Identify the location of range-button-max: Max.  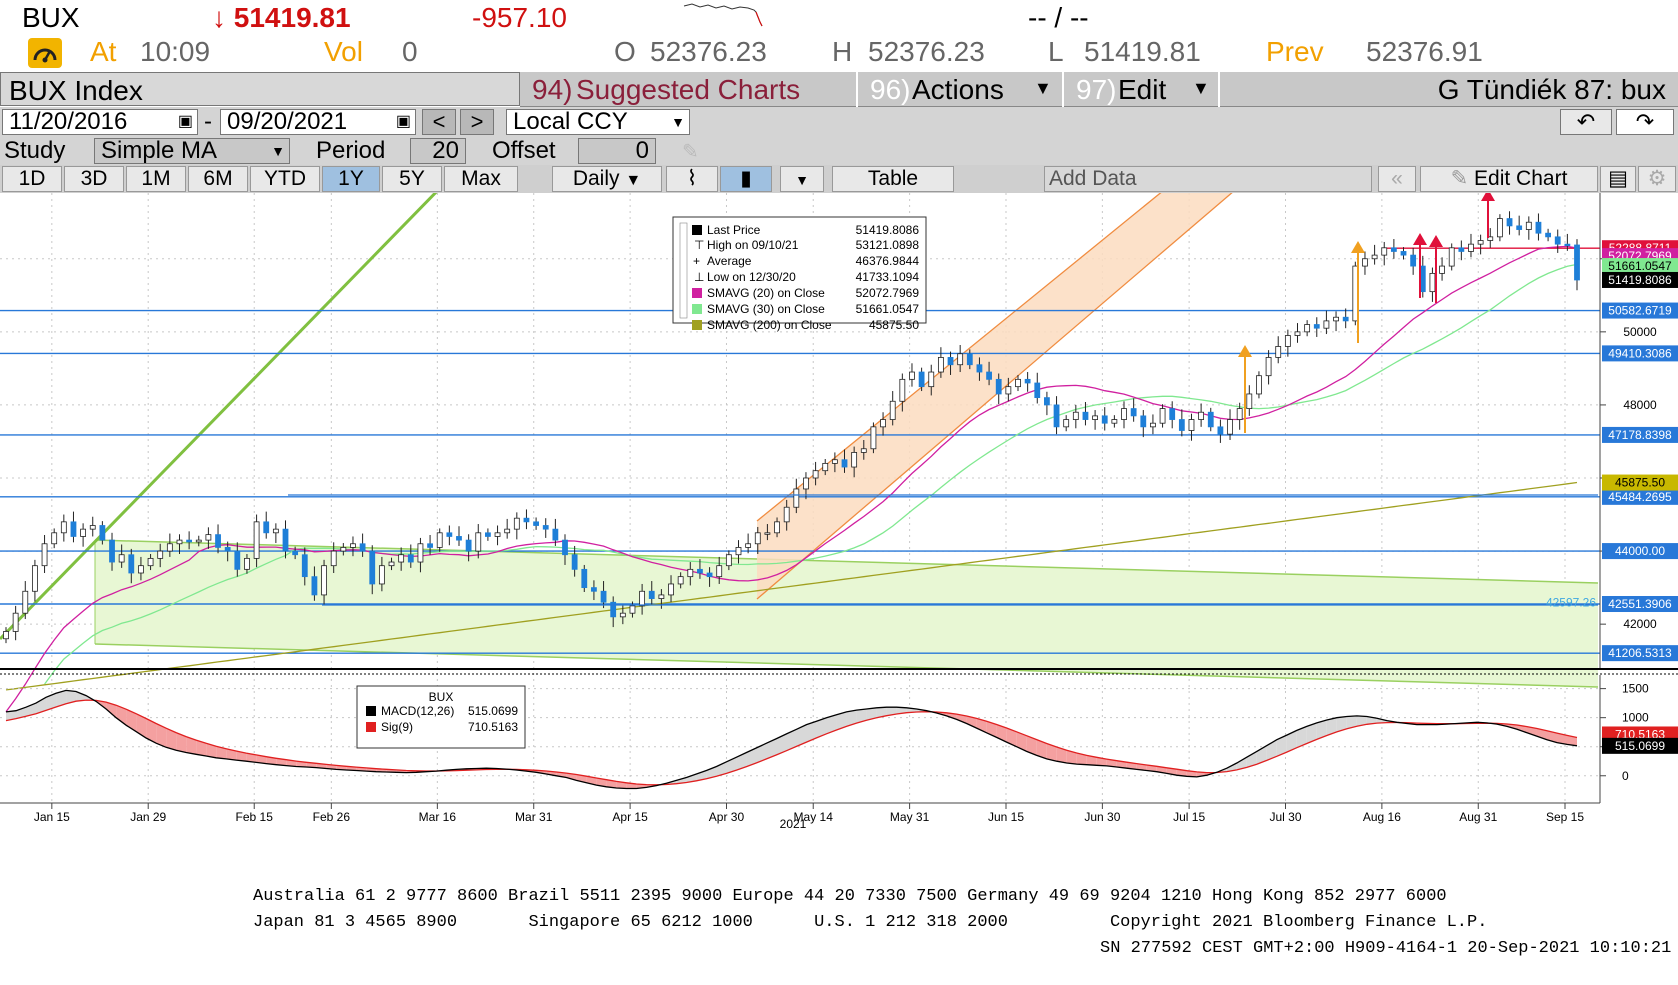
(481, 179).